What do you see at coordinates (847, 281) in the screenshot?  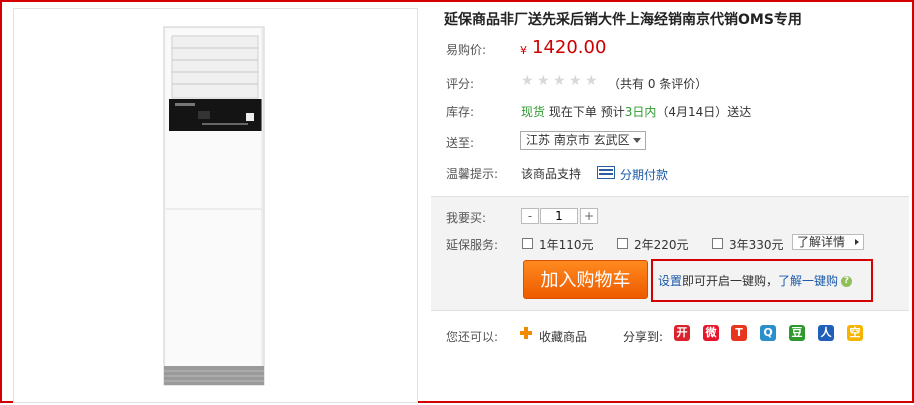 I see `help-icon: ?` at bounding box center [847, 281].